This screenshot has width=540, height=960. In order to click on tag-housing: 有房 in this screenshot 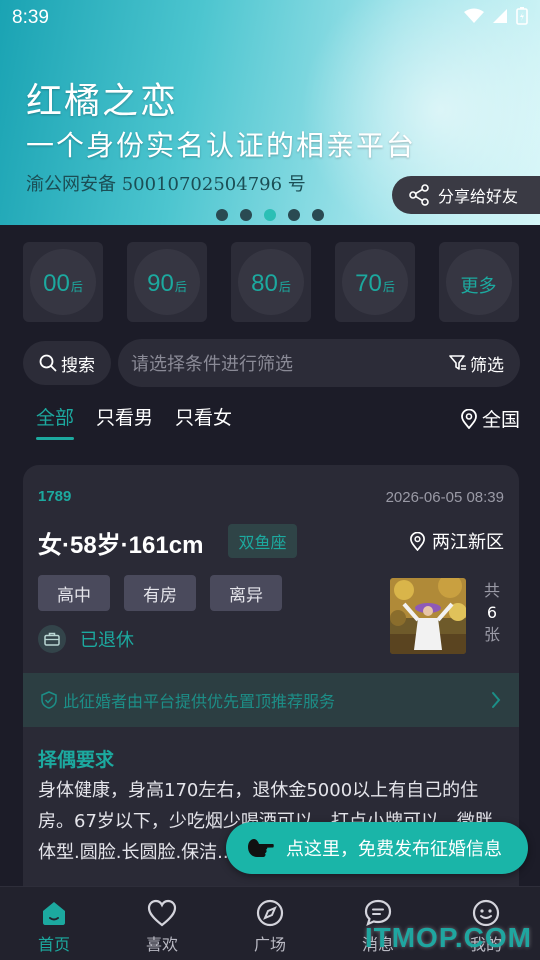, I will do `click(160, 593)`.